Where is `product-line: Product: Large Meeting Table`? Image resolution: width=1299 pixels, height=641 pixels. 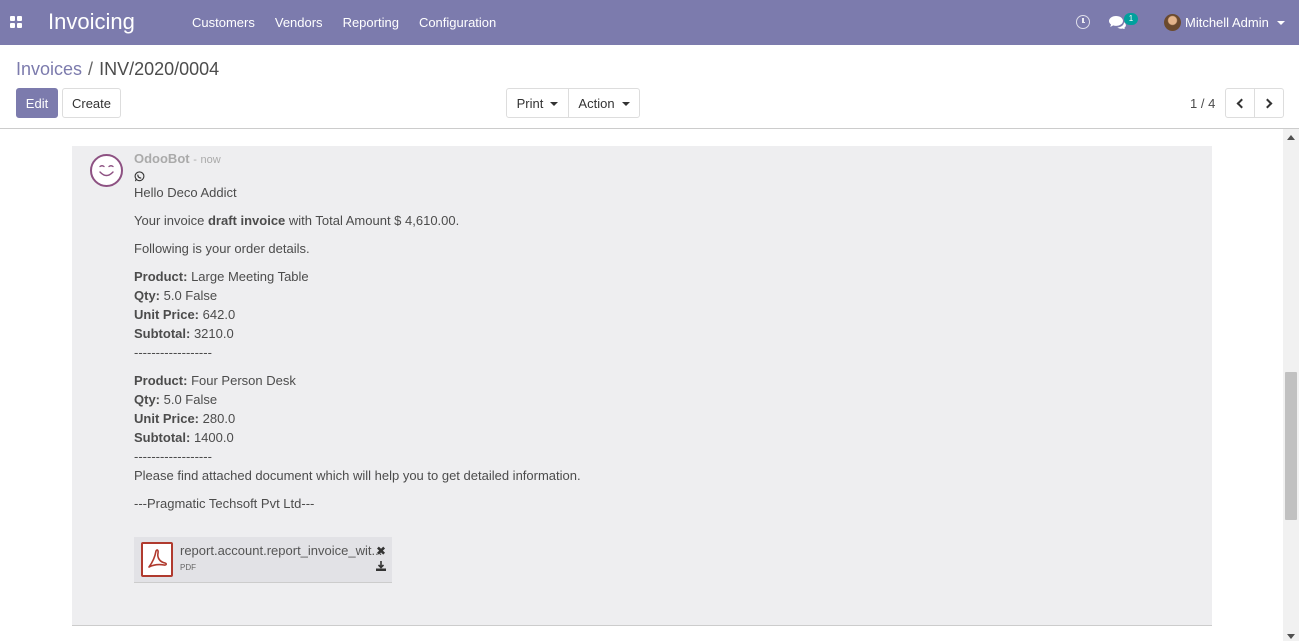 product-line: Product: Large Meeting Table is located at coordinates (221, 276).